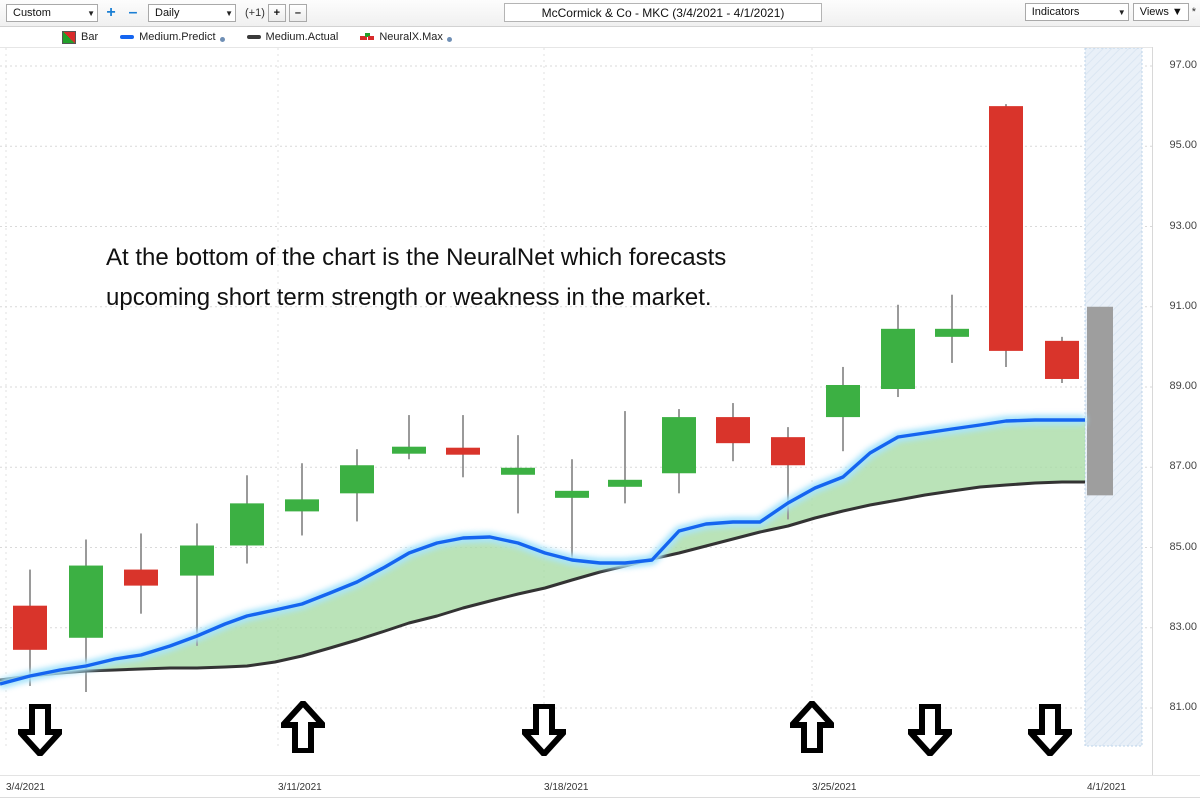 Image resolution: width=1200 pixels, height=807 pixels. What do you see at coordinates (1183, 65) in the screenshot?
I see `y-axis-tick-label: 97.00` at bounding box center [1183, 65].